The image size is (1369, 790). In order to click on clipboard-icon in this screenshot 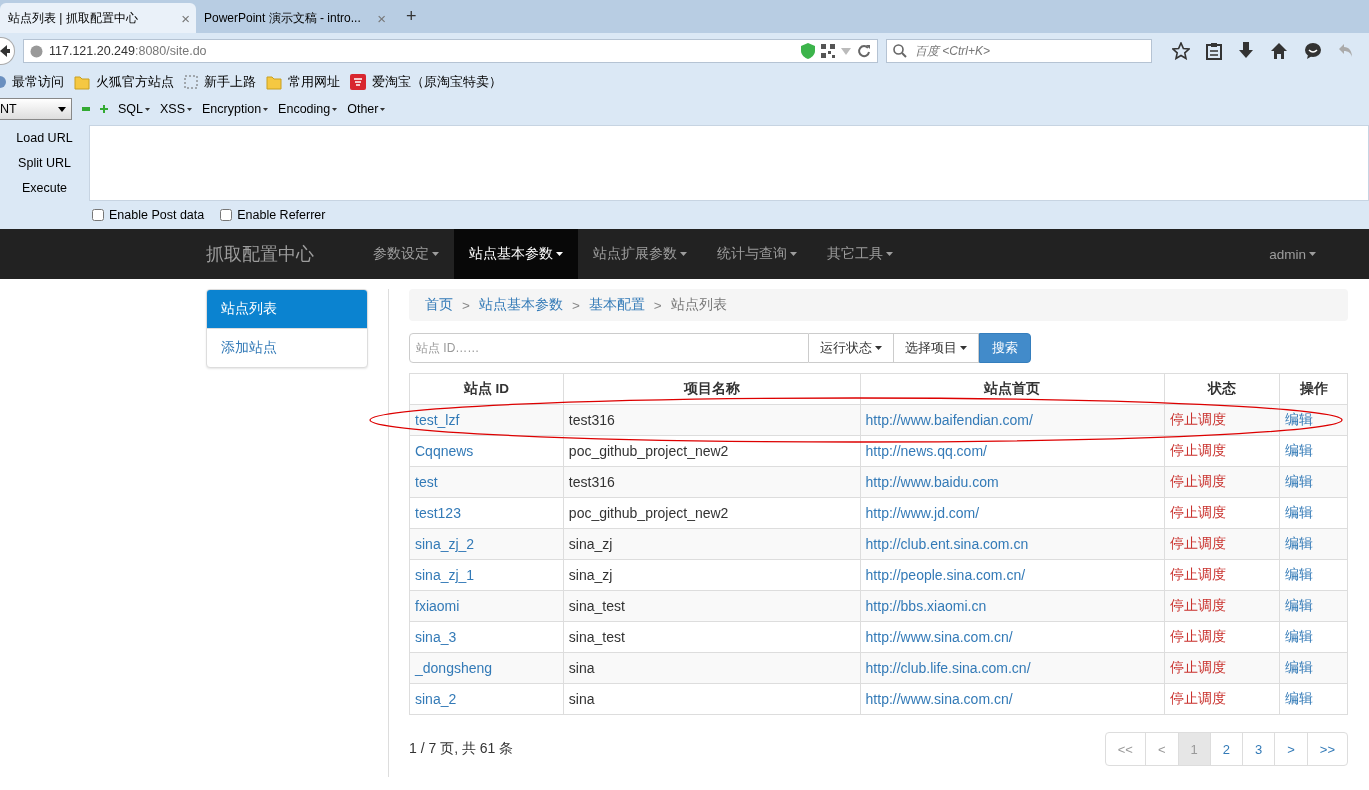, I will do `click(1214, 51)`.